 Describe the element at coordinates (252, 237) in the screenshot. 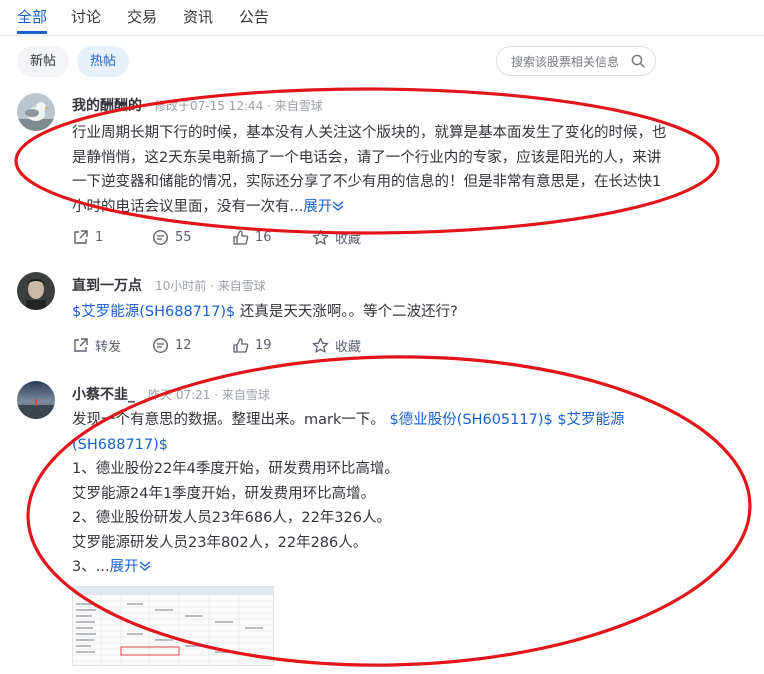

I see `like-button: 16` at that location.